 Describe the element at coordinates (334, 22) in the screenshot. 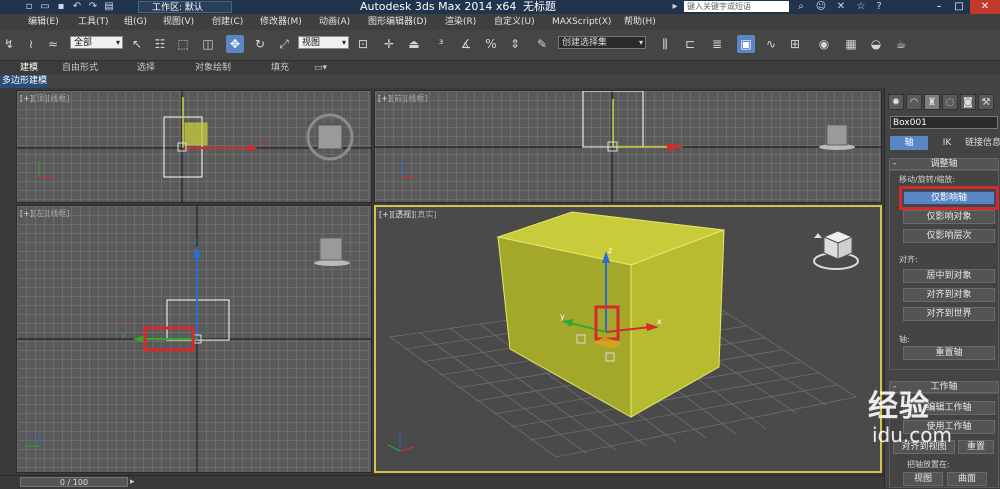

I see `menu-animation: 动画(A)` at that location.